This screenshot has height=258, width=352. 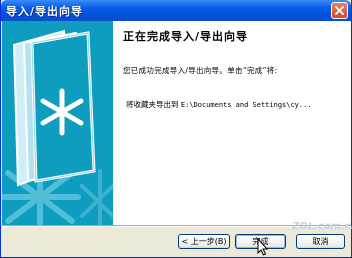 I want to click on mouse-cursor-icon, so click(x=263, y=247).